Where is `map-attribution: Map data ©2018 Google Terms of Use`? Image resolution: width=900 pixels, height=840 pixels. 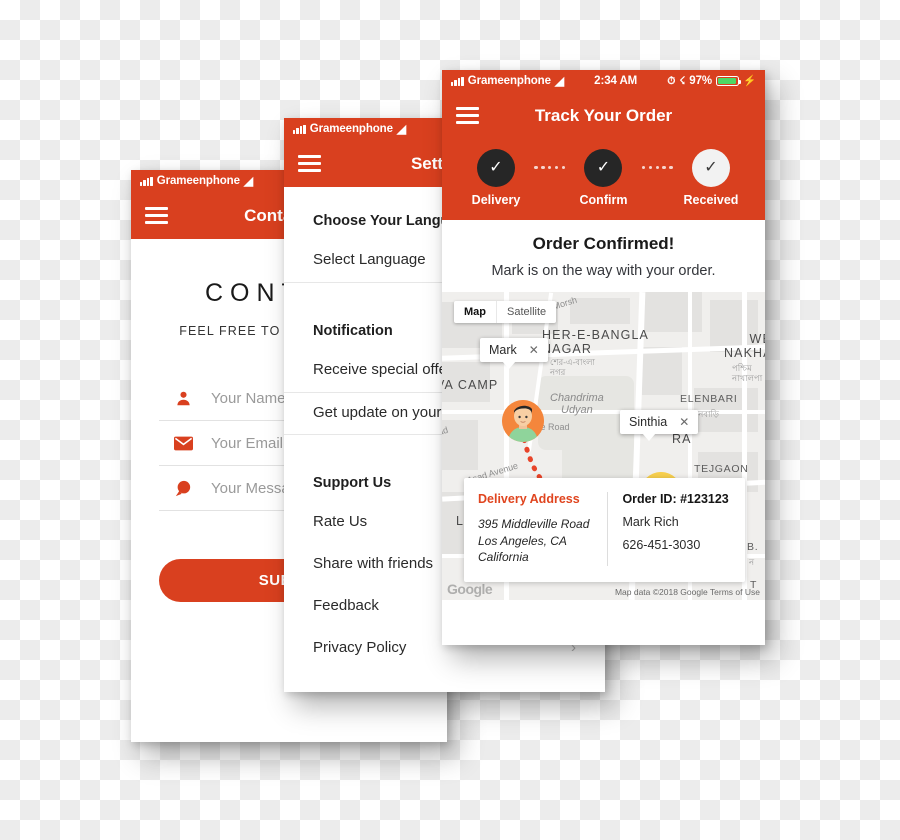 map-attribution: Map data ©2018 Google Terms of Use is located at coordinates (687, 592).